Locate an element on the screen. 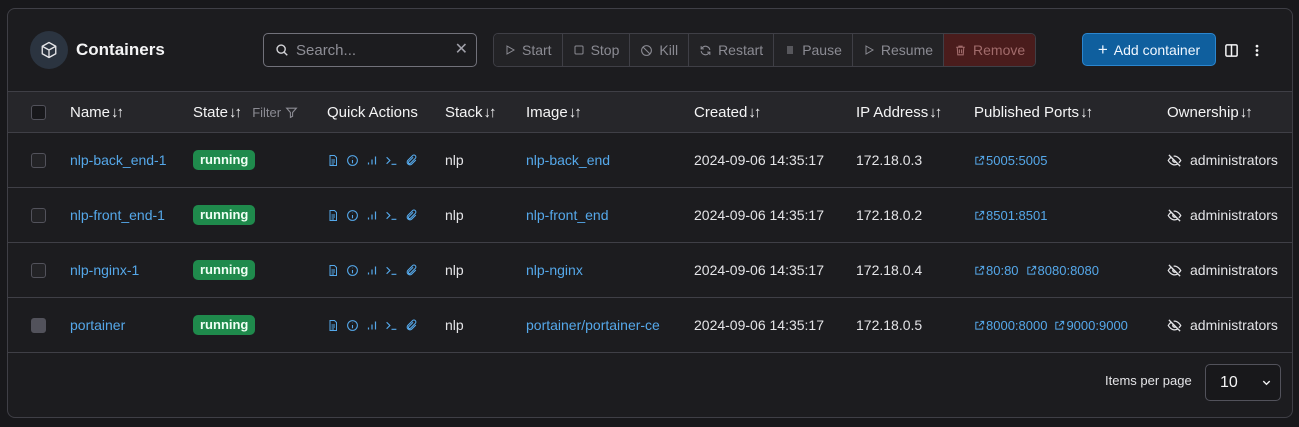  column-header-stack: Stack↓↑ is located at coordinates (485, 112).